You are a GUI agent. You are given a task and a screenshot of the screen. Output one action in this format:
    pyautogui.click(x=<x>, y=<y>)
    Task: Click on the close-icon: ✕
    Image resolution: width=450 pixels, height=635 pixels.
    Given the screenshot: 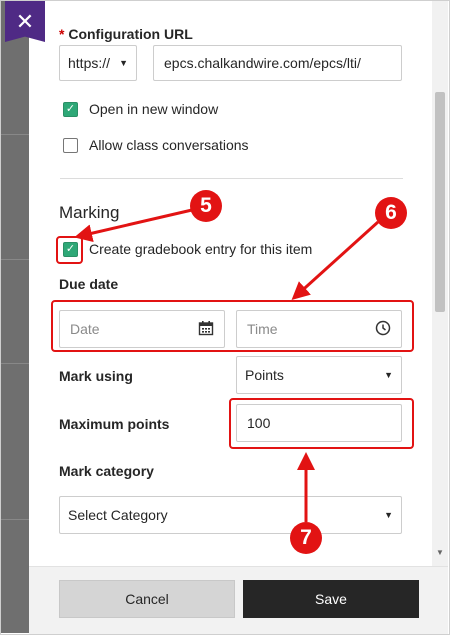 What is the action you would take?
    pyautogui.click(x=25, y=21)
    